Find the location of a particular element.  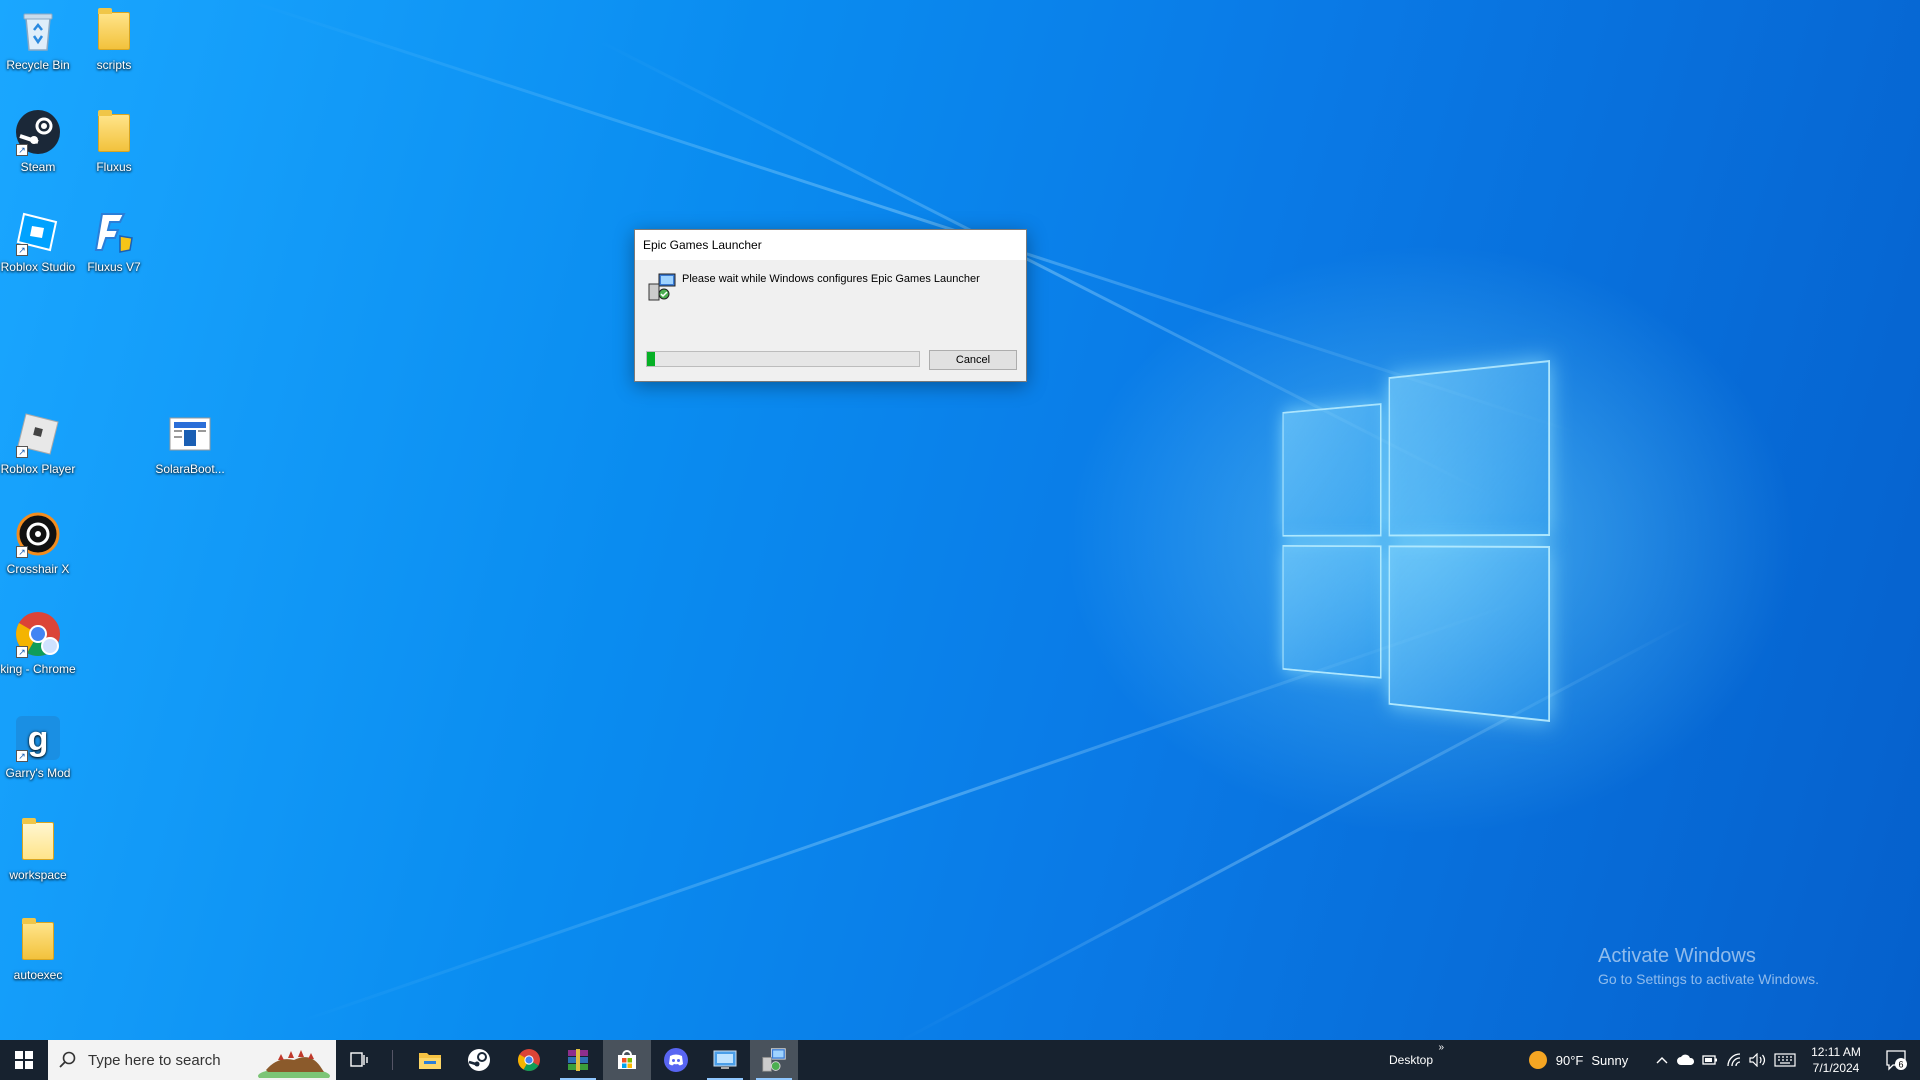

install-progress-bar is located at coordinates (783, 359).